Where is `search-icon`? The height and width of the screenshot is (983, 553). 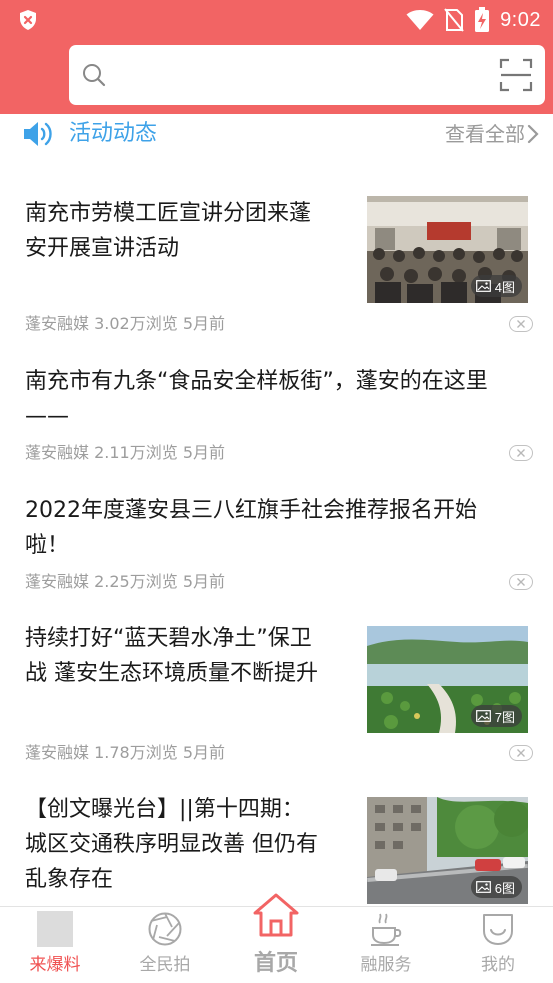 search-icon is located at coordinates (94, 75).